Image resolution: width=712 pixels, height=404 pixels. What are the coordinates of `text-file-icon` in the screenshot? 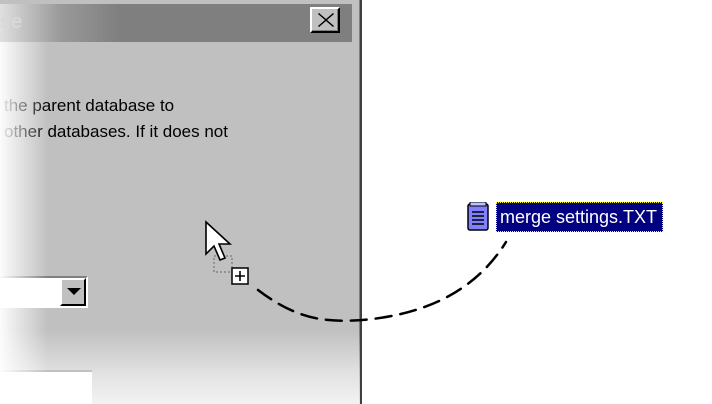 It's located at (478, 216).